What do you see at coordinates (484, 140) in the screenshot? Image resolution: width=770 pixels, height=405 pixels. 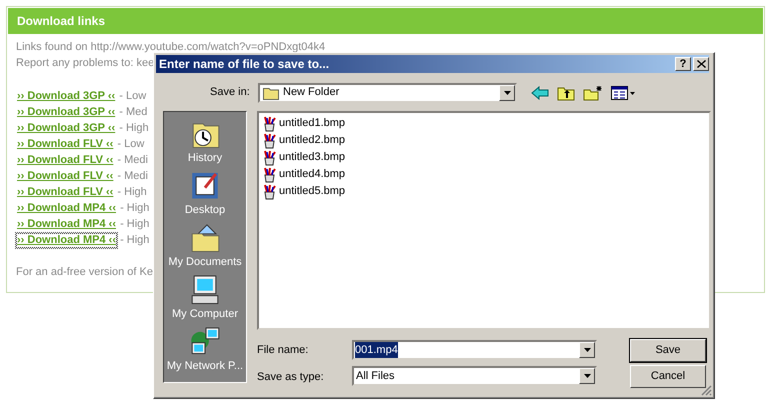 I see `file-item: untitled2.bmp` at bounding box center [484, 140].